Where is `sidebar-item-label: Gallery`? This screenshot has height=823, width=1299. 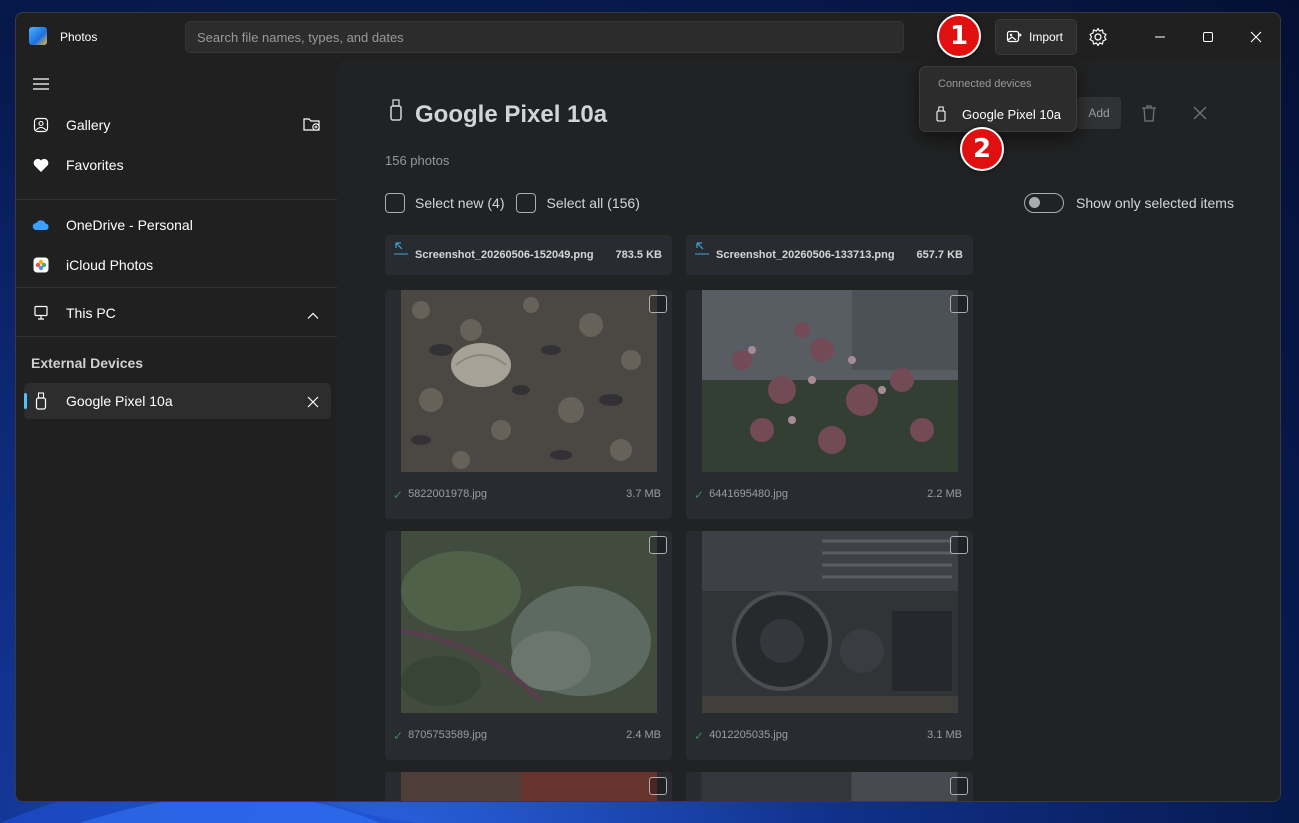 sidebar-item-label: Gallery is located at coordinates (88, 125).